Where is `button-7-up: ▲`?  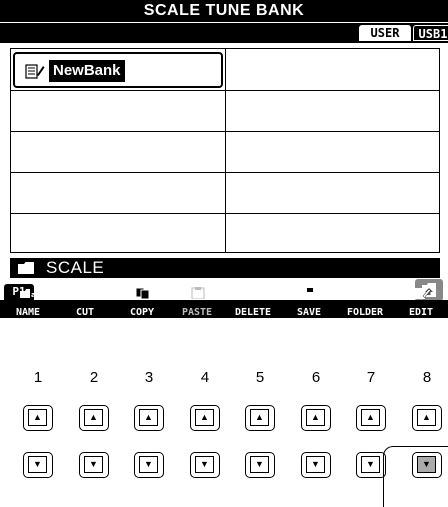
button-7-up: ▲ is located at coordinates (371, 418).